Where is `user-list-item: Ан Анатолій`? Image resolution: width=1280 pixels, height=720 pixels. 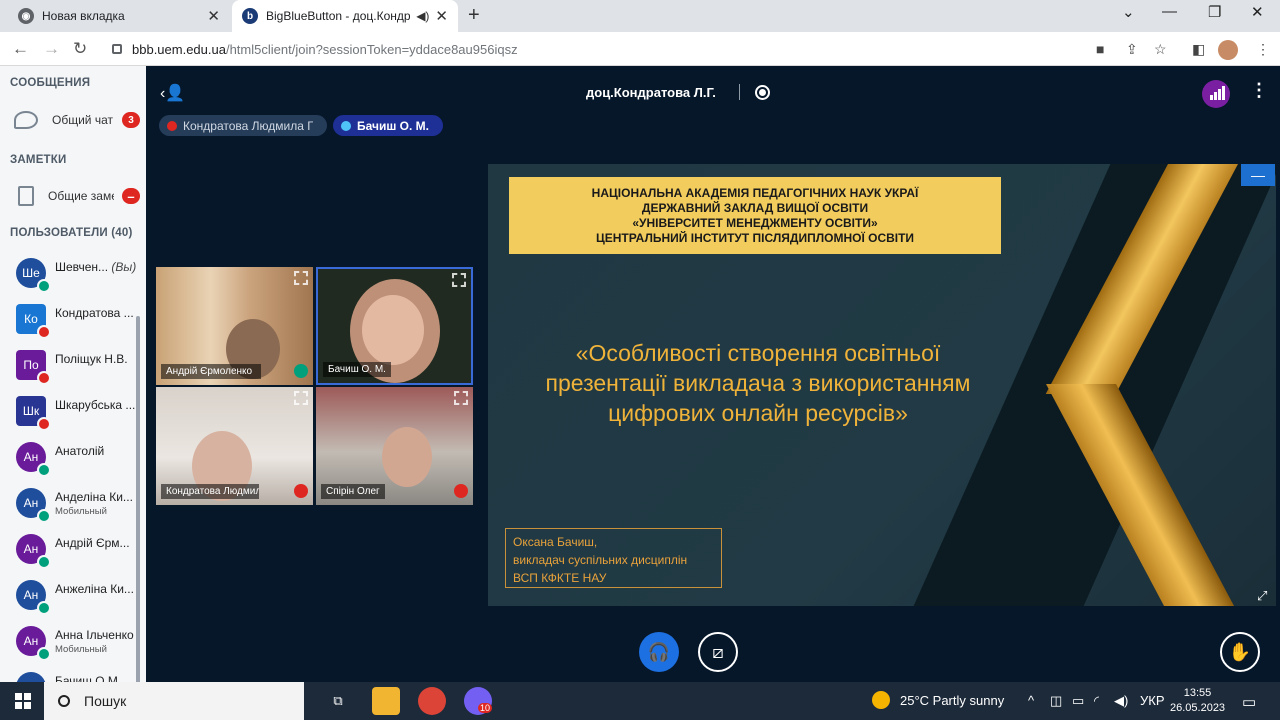 user-list-item: Ан Анатолій is located at coordinates (73, 457).